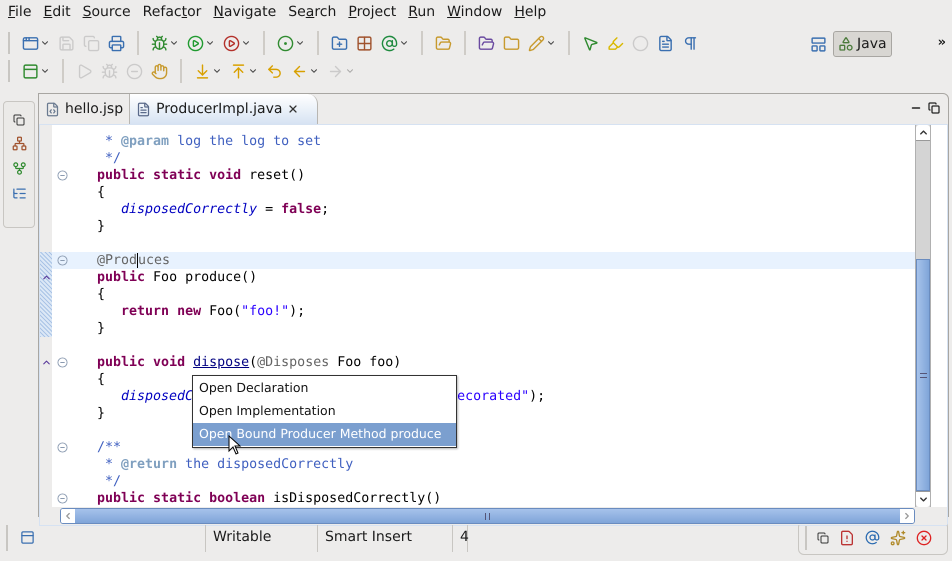 The image size is (952, 561). What do you see at coordinates (924, 538) in the screenshot?
I see `error-icon` at bounding box center [924, 538].